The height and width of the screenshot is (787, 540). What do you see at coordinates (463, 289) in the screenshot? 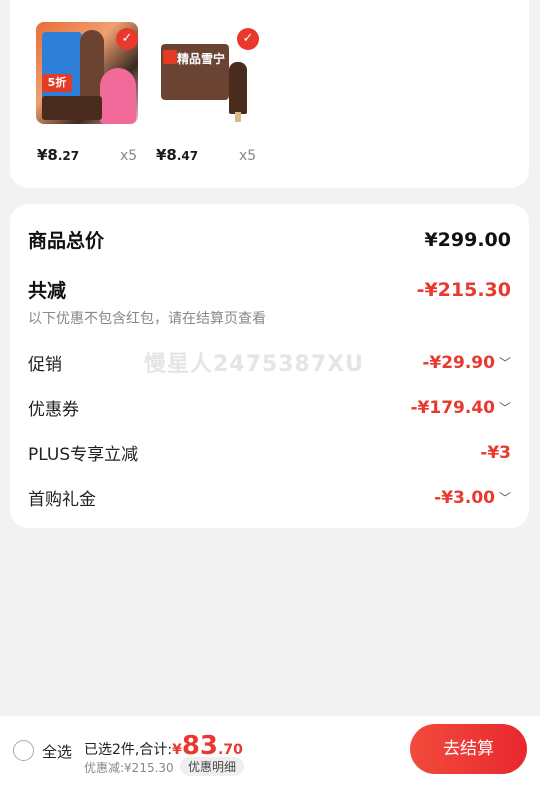
I see `total-reduction-value: -¥215.30` at bounding box center [463, 289].